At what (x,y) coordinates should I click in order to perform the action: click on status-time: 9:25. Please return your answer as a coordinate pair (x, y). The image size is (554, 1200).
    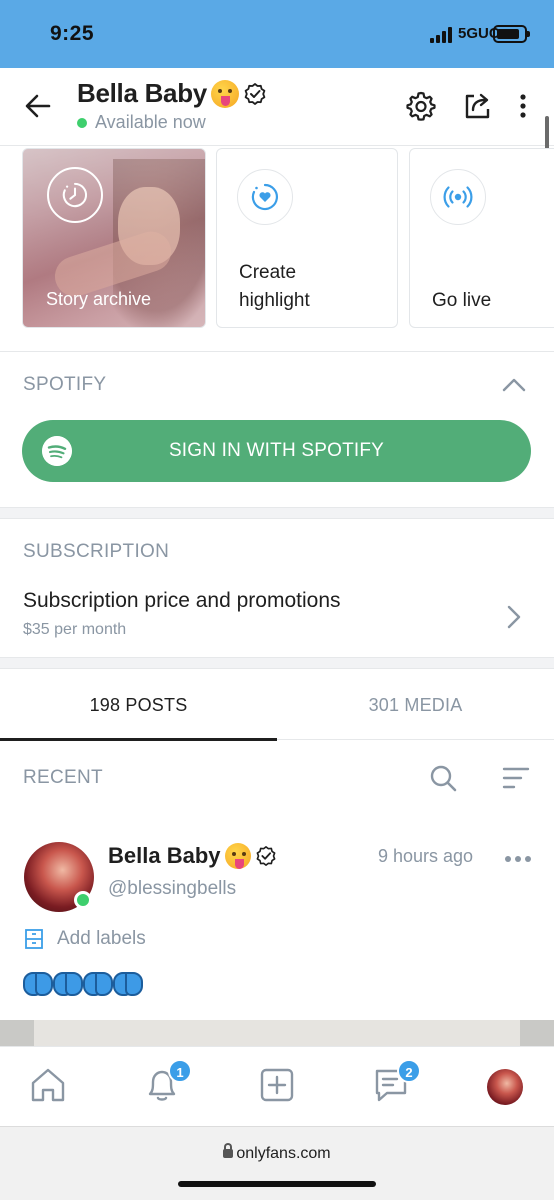
    Looking at the image, I should click on (72, 33).